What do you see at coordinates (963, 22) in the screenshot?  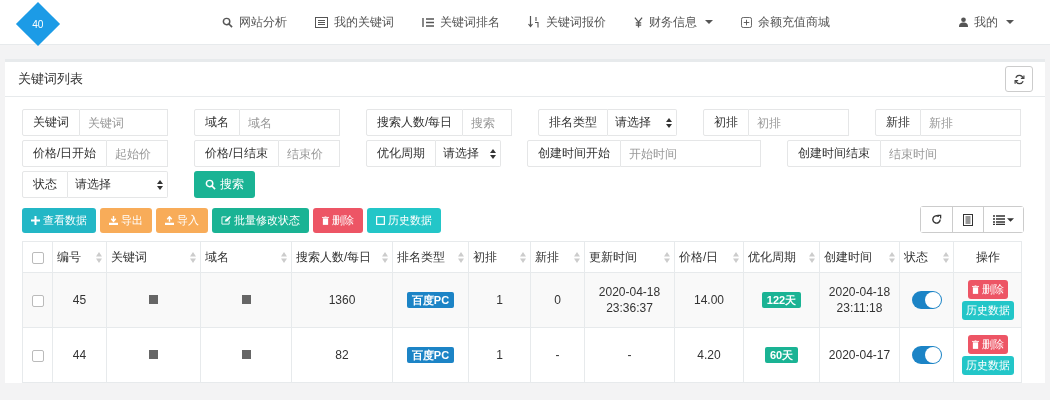 I see `user-icon` at bounding box center [963, 22].